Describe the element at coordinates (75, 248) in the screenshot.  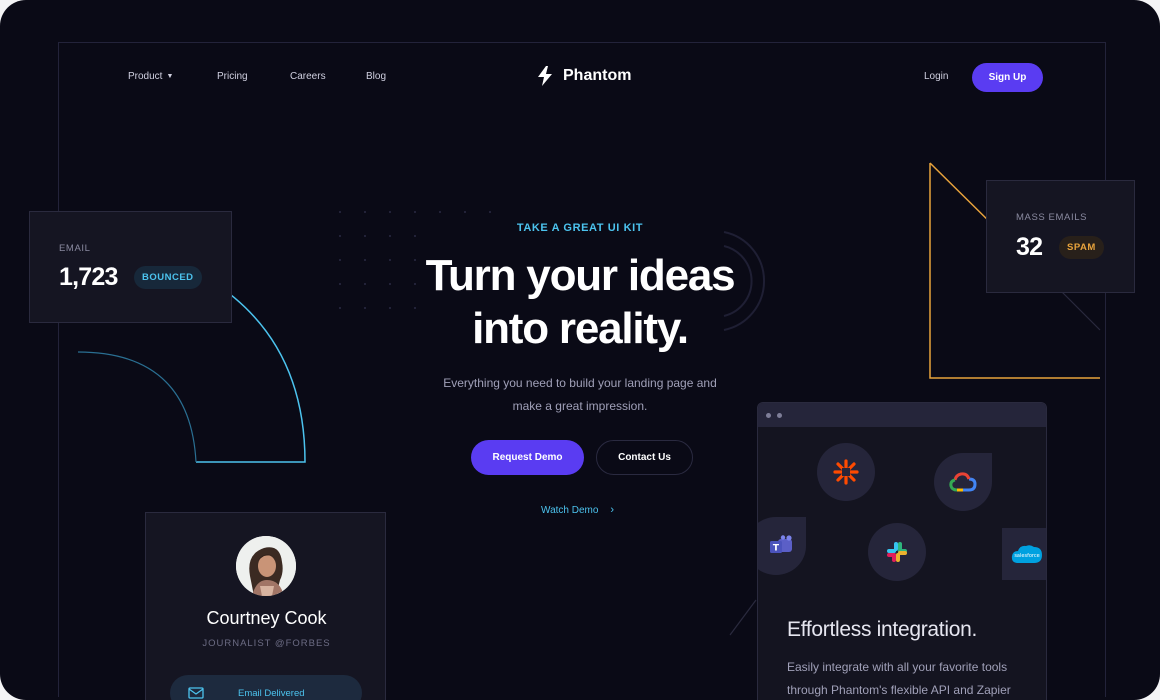
I see `email-stat-label: EMAIL` at that location.